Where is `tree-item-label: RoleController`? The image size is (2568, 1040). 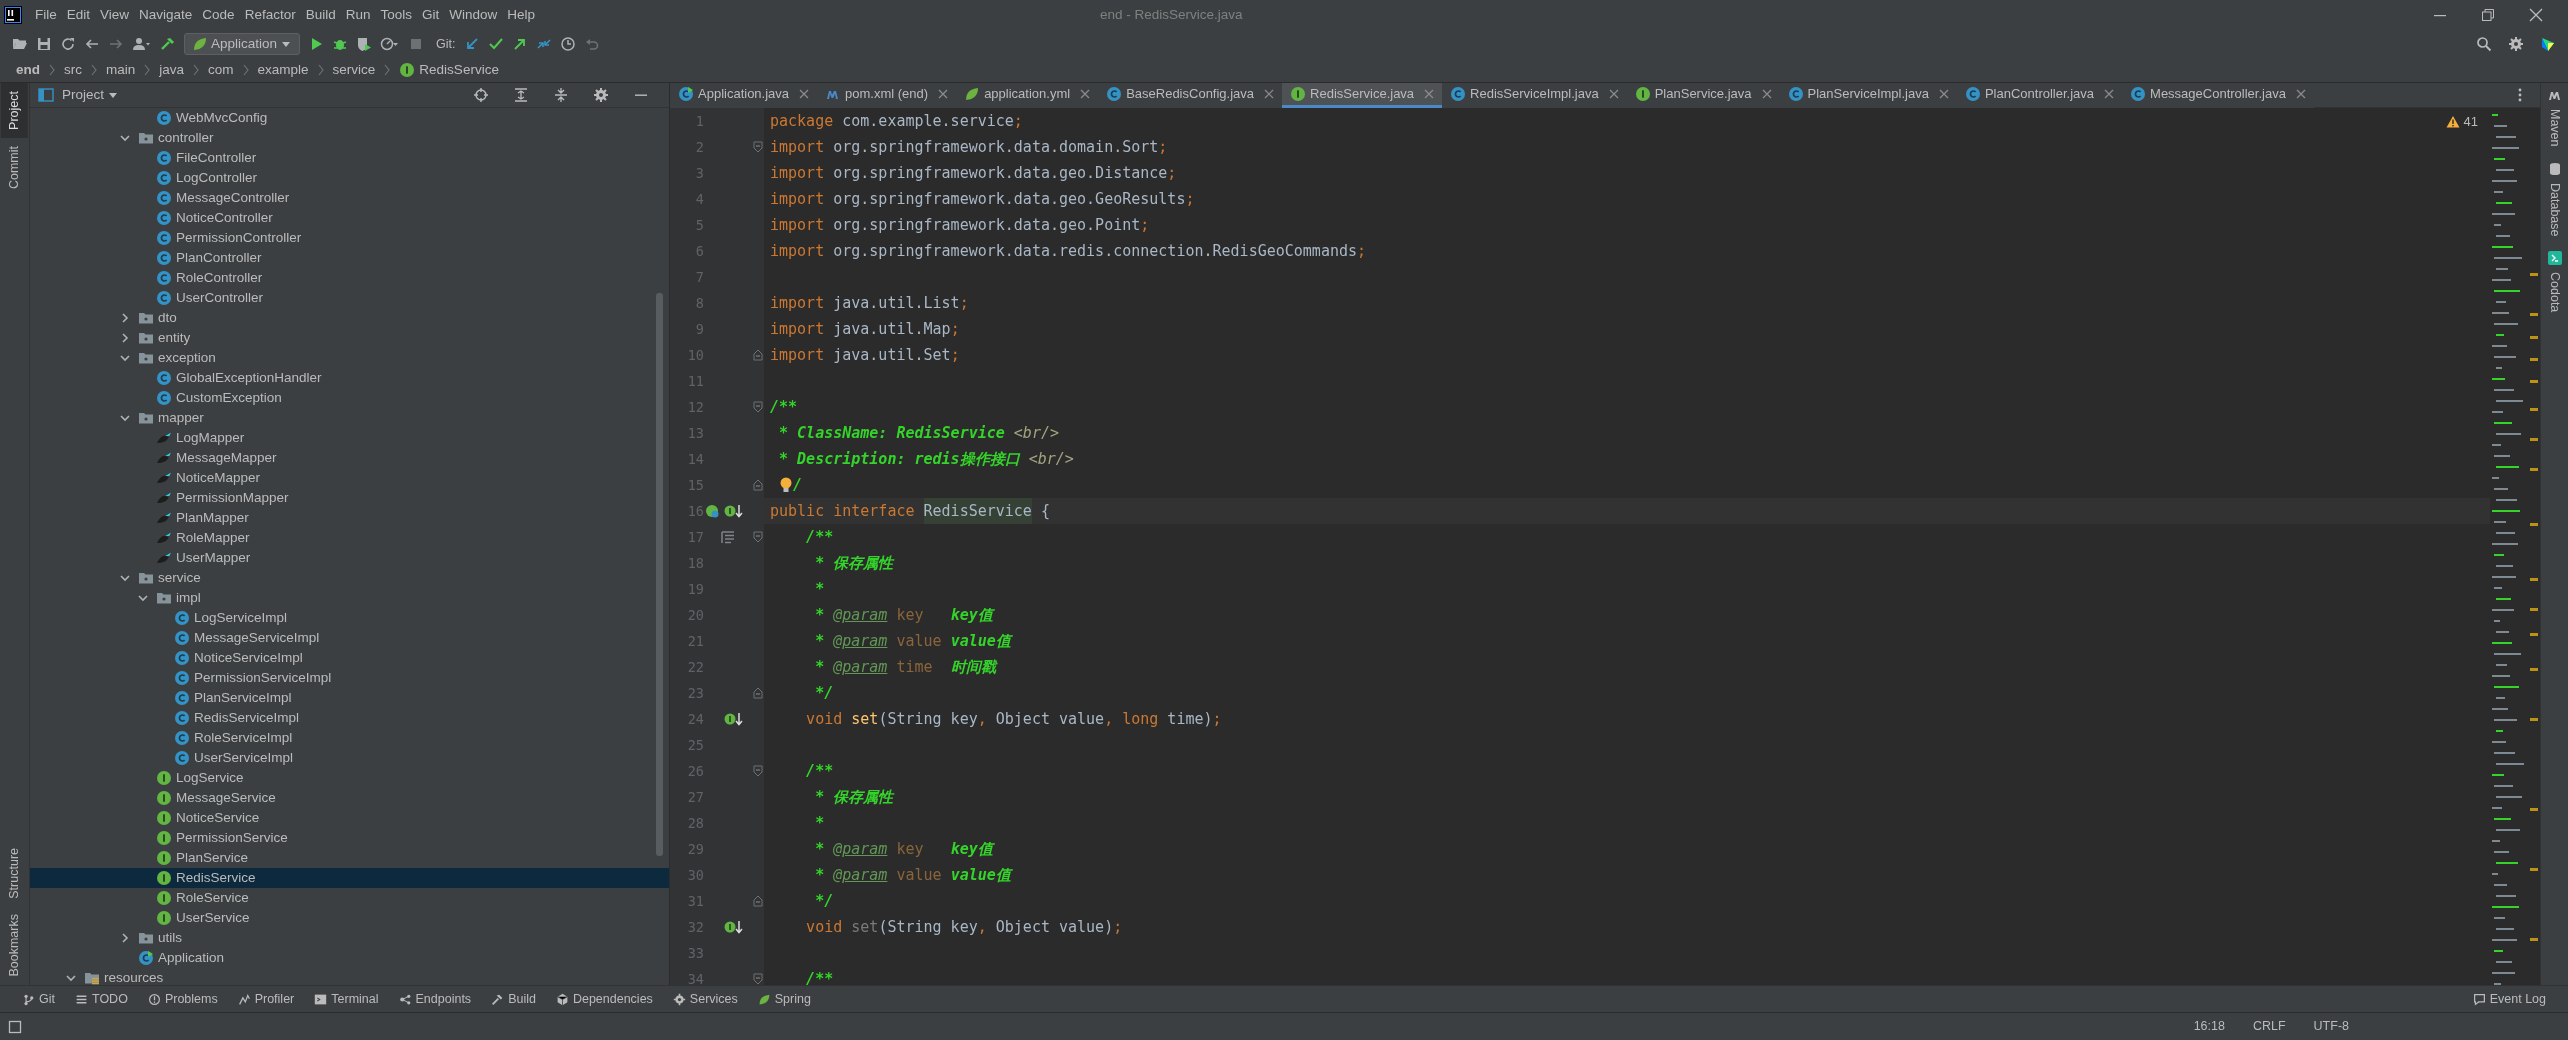 tree-item-label: RoleController is located at coordinates (219, 278).